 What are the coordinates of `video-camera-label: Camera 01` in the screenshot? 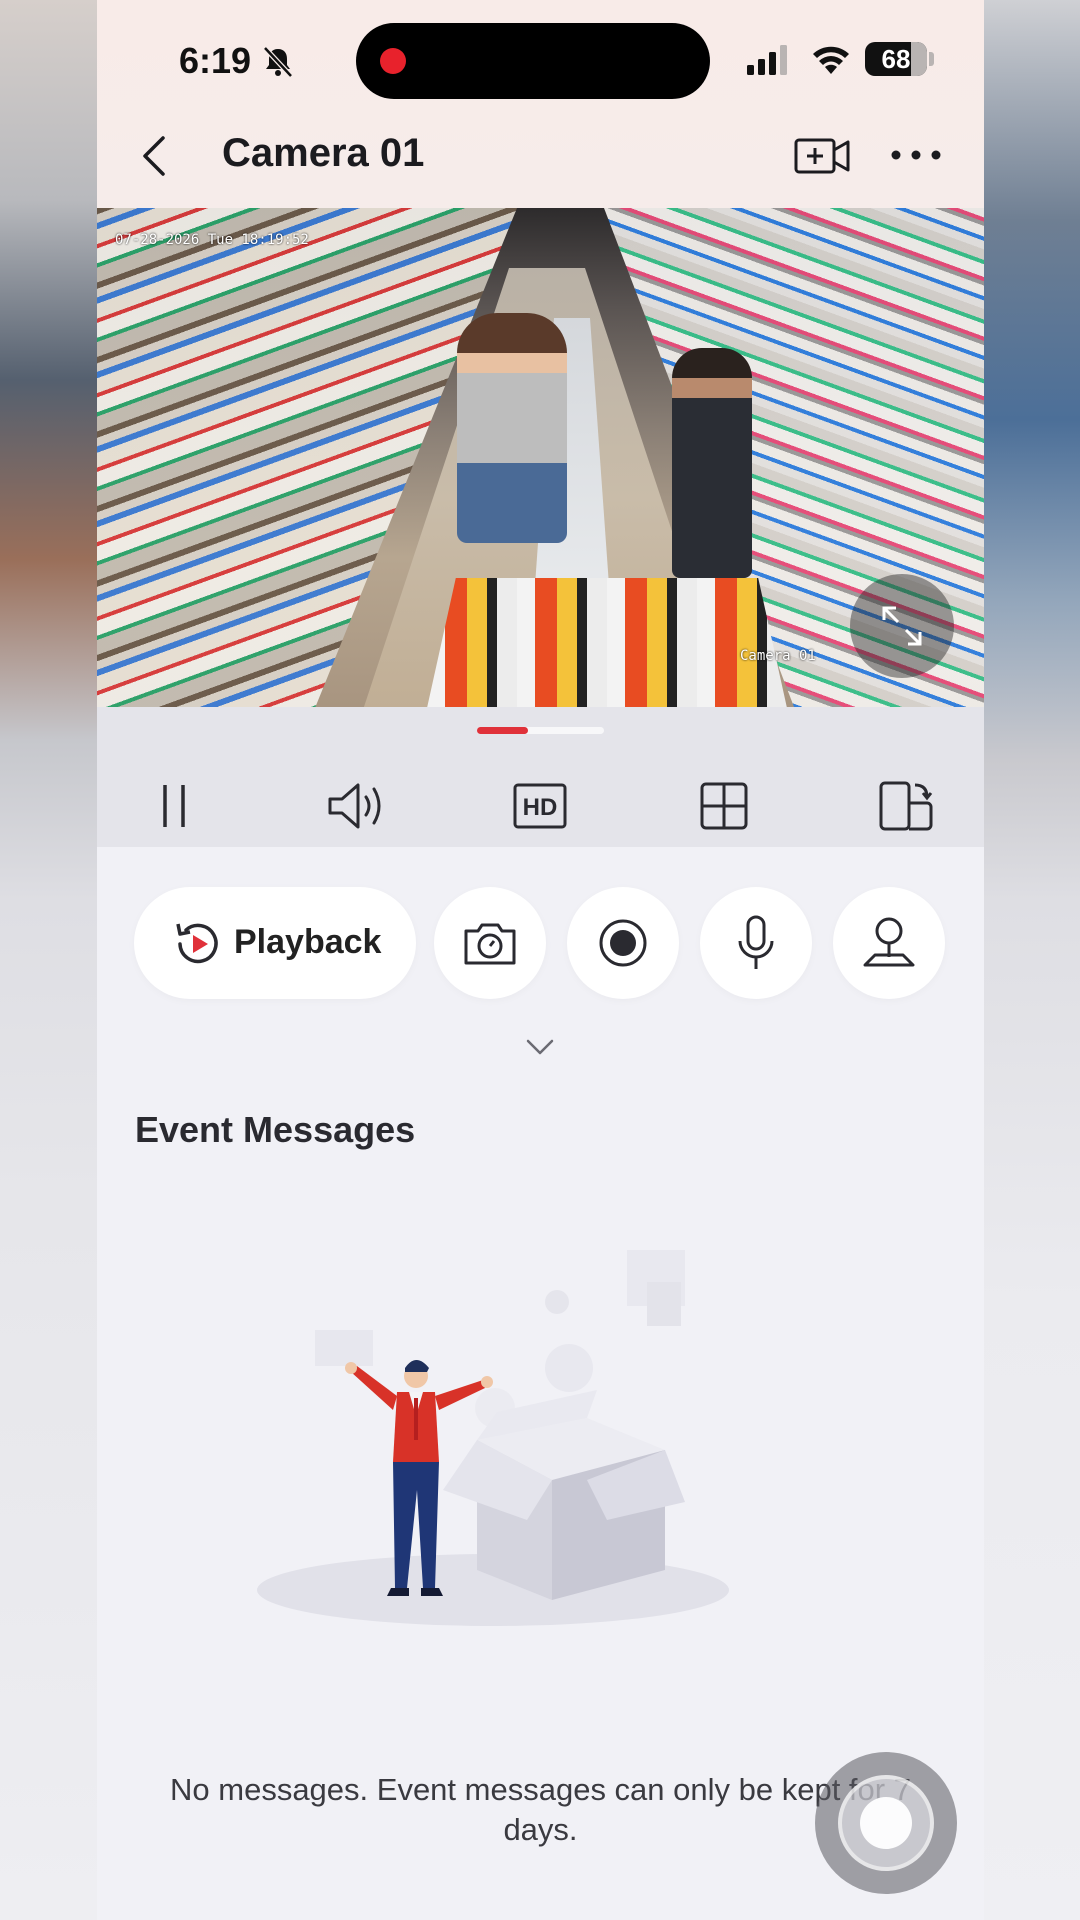 It's located at (778, 656).